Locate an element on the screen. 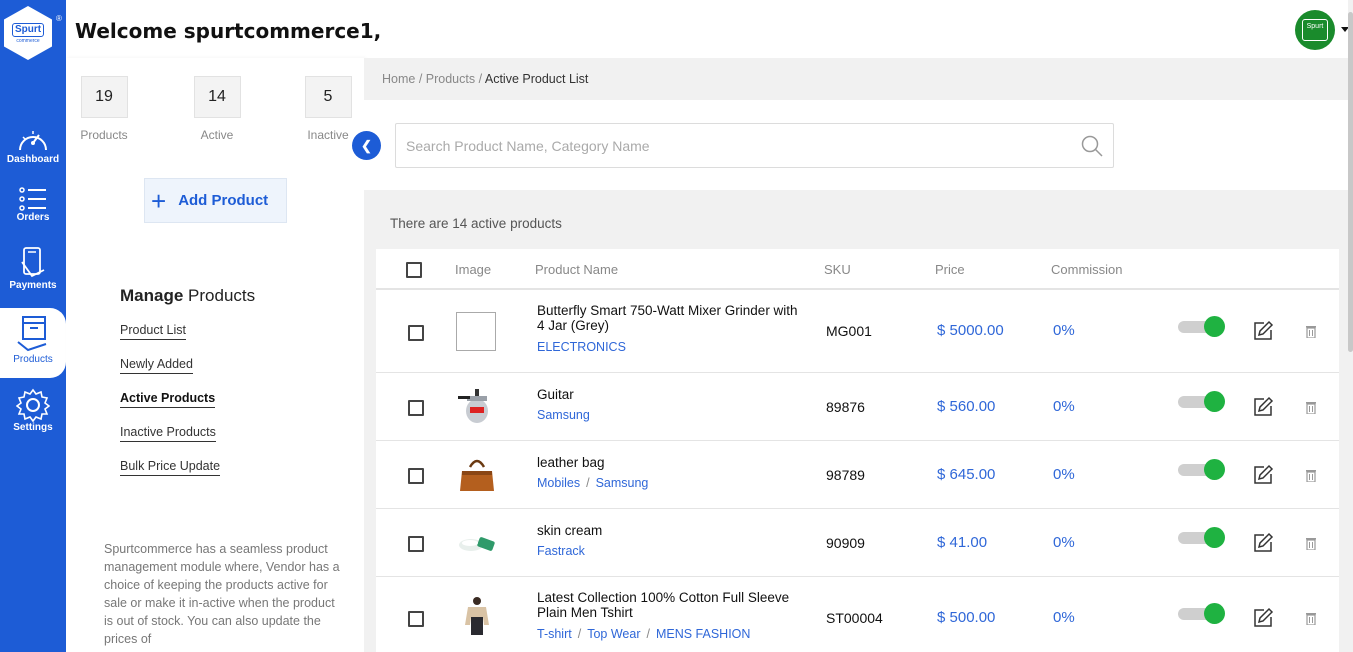 This screenshot has width=1353, height=652. product-name: skin cream is located at coordinates (672, 530).